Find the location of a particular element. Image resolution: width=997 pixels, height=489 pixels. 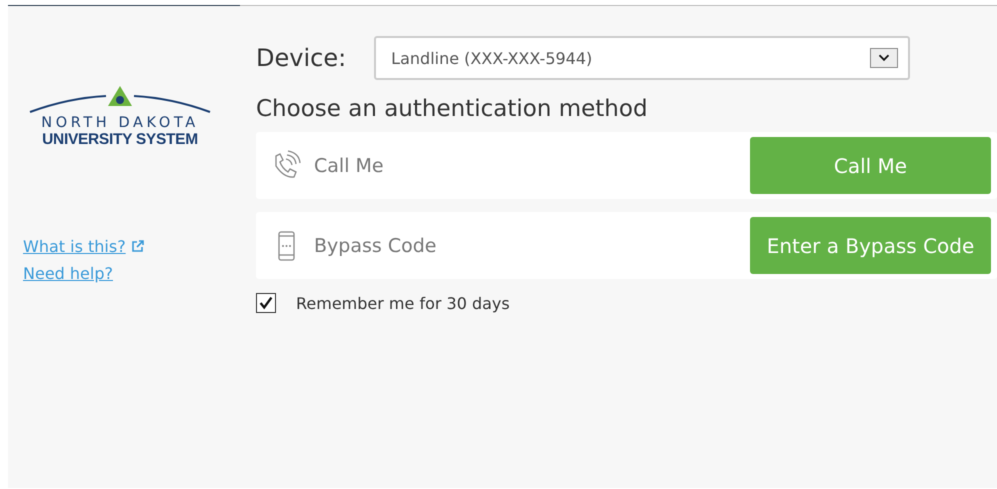

method-button: Enter a Bypass Code is located at coordinates (870, 245).